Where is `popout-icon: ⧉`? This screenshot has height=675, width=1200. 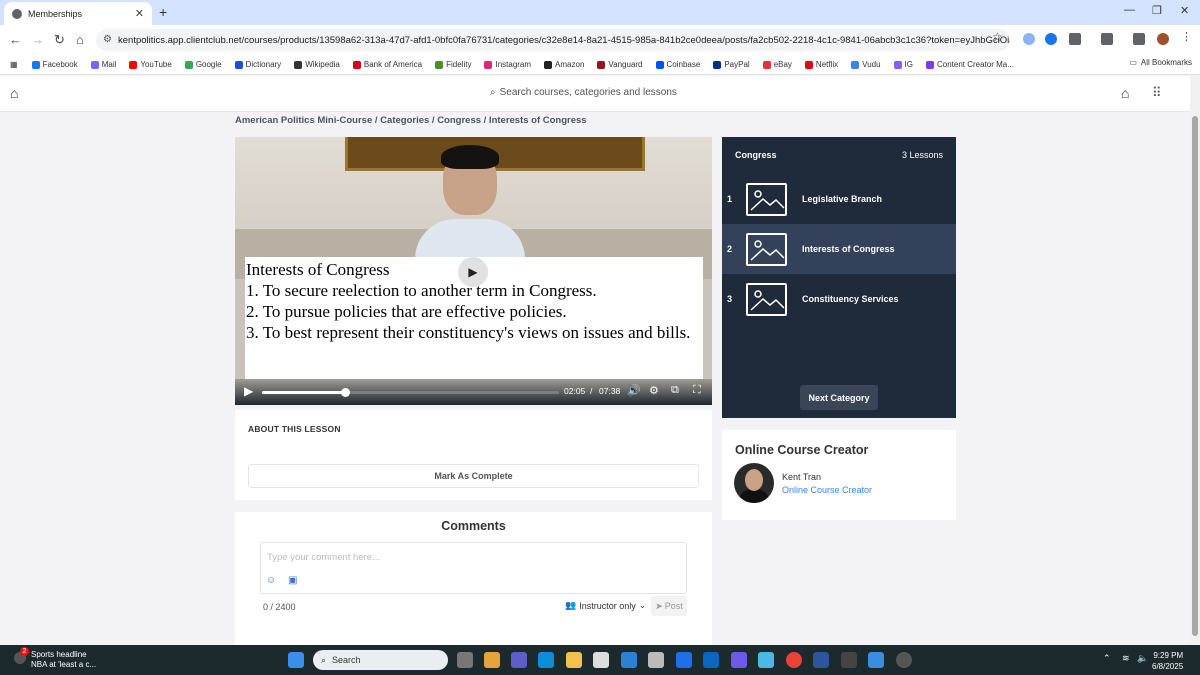 popout-icon: ⧉ is located at coordinates (675, 390).